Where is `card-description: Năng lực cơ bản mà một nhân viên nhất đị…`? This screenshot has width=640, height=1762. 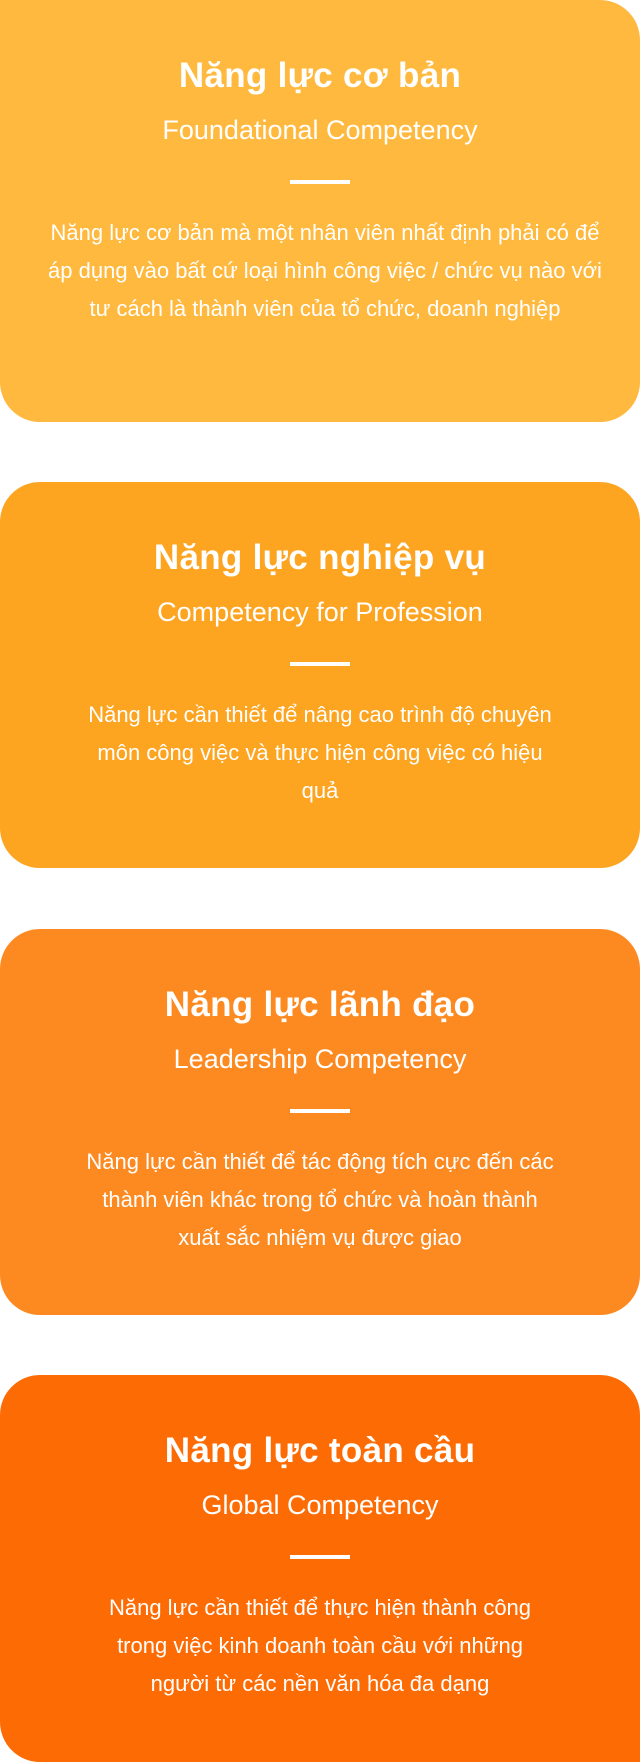
card-description: Năng lực cơ bản mà một nhân viên nhất đị… is located at coordinates (325, 270).